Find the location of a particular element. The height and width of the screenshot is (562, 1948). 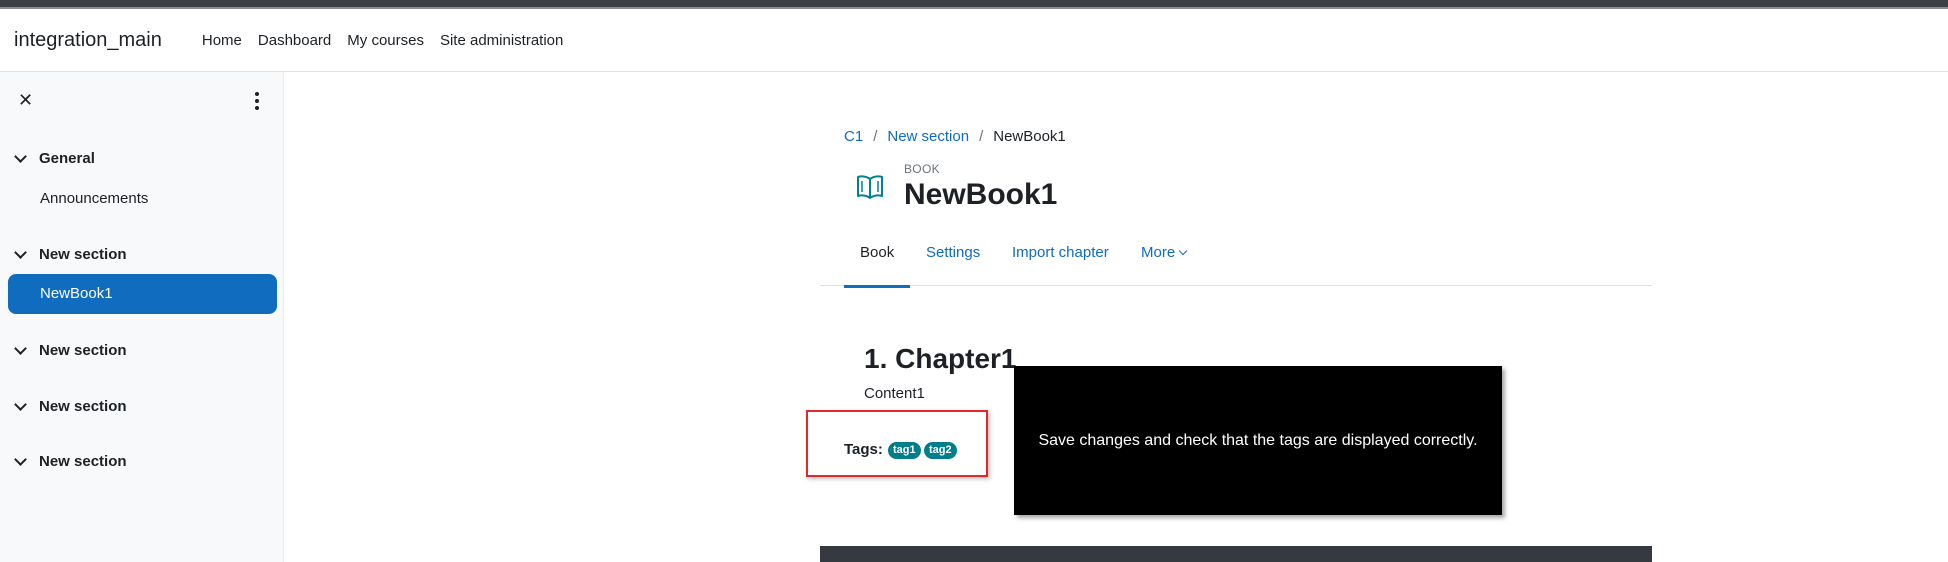

nav-site-administration-link: Site administration is located at coordinates (501, 40).